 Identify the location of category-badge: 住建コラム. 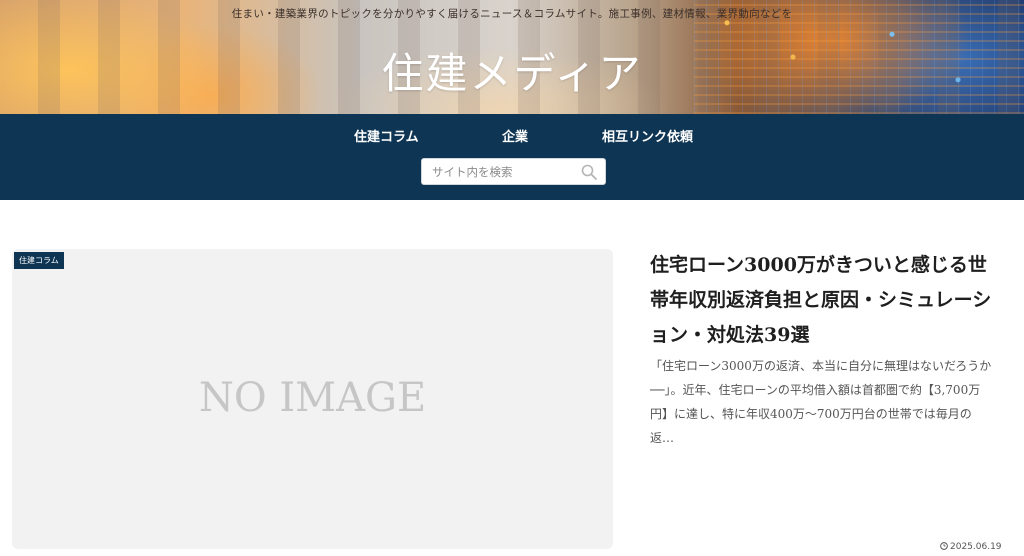
(39, 260).